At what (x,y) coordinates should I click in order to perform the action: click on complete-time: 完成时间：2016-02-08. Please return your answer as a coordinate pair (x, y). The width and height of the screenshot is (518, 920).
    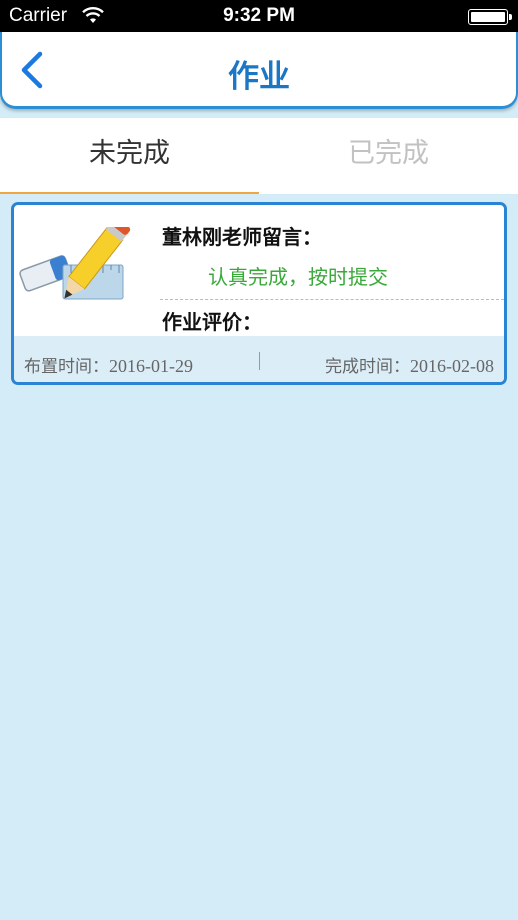
    Looking at the image, I should click on (409, 364).